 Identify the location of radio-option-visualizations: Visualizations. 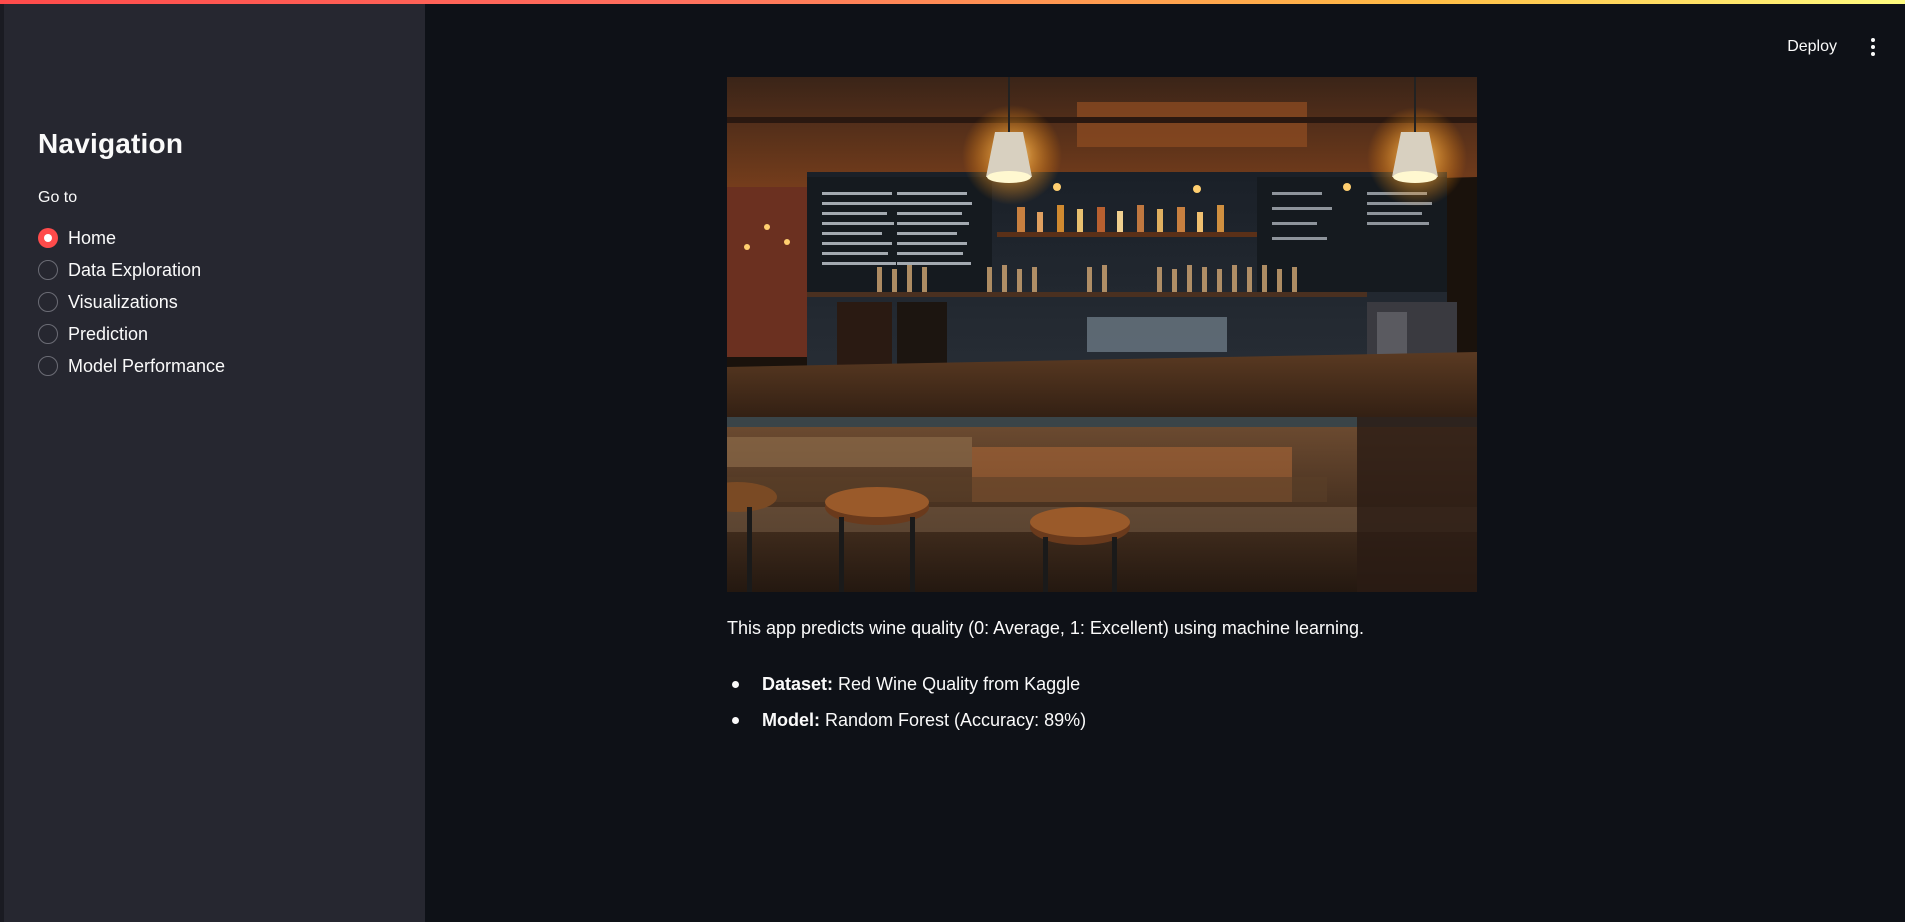
(131, 302).